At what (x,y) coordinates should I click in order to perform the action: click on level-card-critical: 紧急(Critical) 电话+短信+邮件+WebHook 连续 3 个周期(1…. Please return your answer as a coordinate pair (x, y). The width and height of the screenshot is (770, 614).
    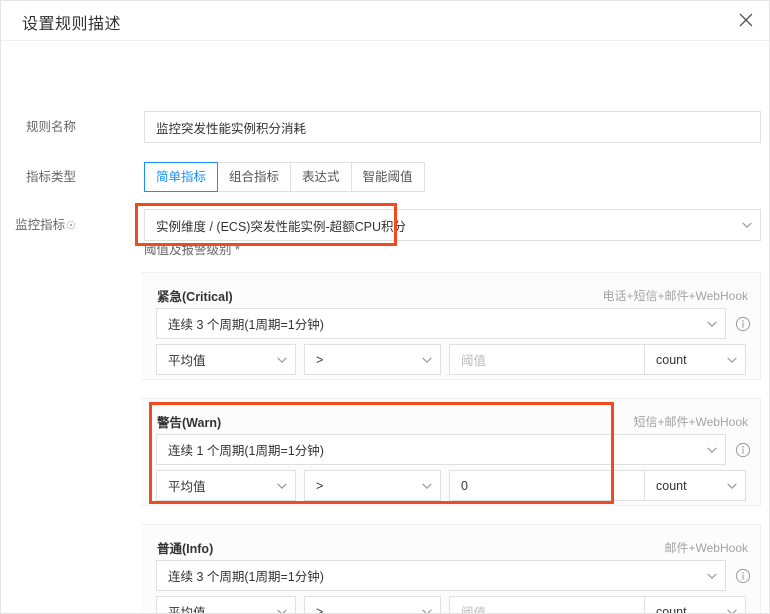
    Looking at the image, I should click on (451, 326).